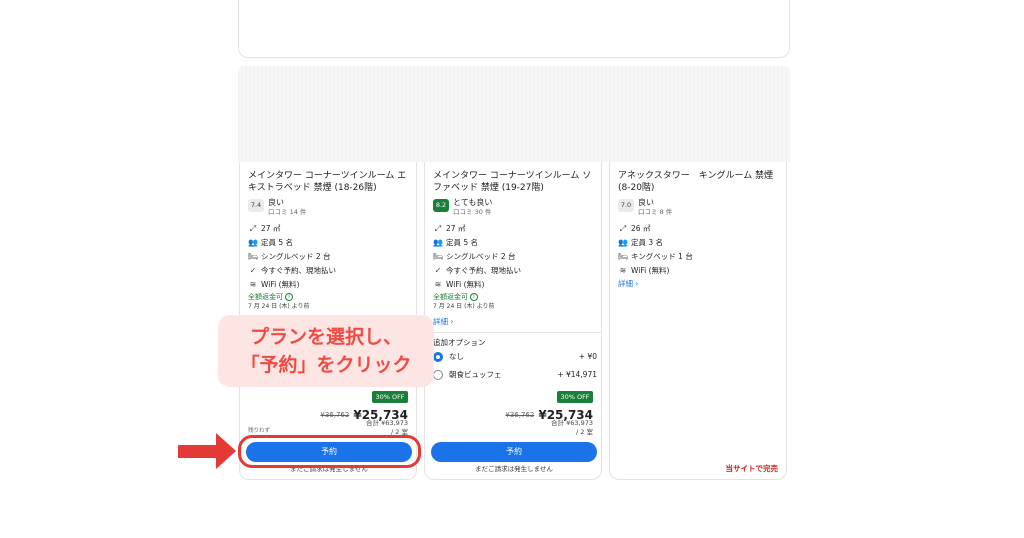 The height and width of the screenshot is (538, 1024). What do you see at coordinates (515, 357) in the screenshot?
I see `option-none: なし + ¥0` at bounding box center [515, 357].